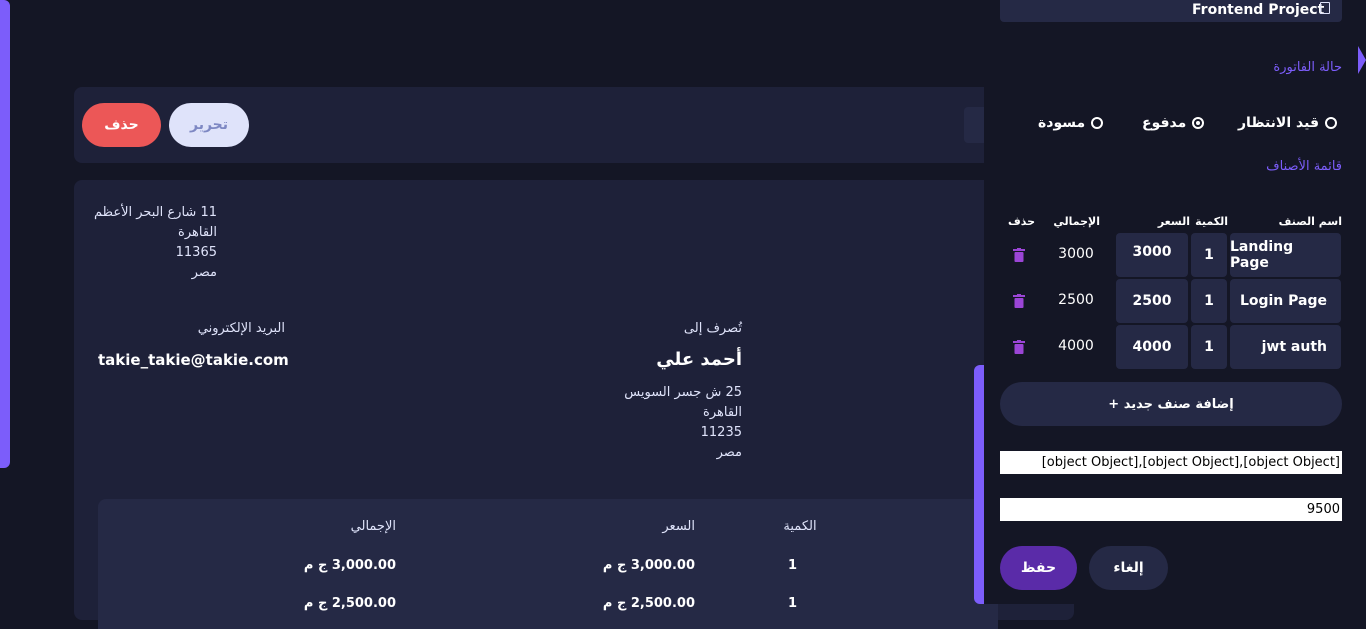 Image resolution: width=1366 pixels, height=629 pixels. What do you see at coordinates (974, 125) in the screenshot?
I see `mark-paid-button` at bounding box center [974, 125].